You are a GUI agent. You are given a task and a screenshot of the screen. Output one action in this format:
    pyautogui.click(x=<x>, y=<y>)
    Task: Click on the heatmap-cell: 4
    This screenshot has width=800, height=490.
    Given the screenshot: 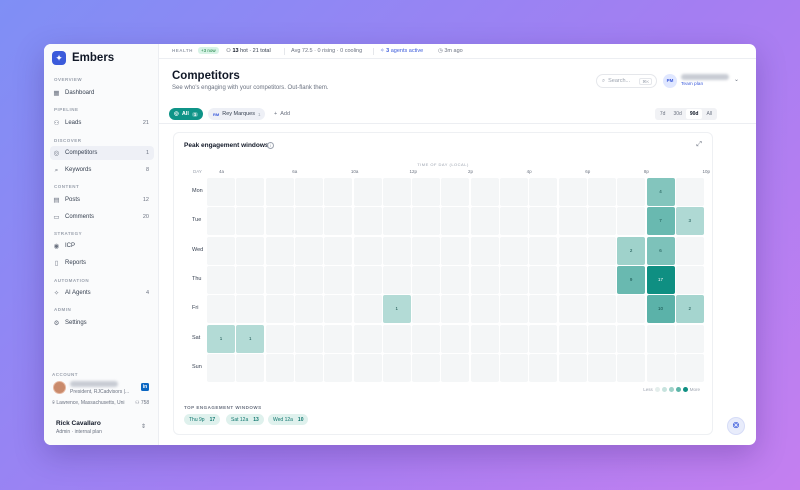 What is the action you would take?
    pyautogui.click(x=660, y=192)
    